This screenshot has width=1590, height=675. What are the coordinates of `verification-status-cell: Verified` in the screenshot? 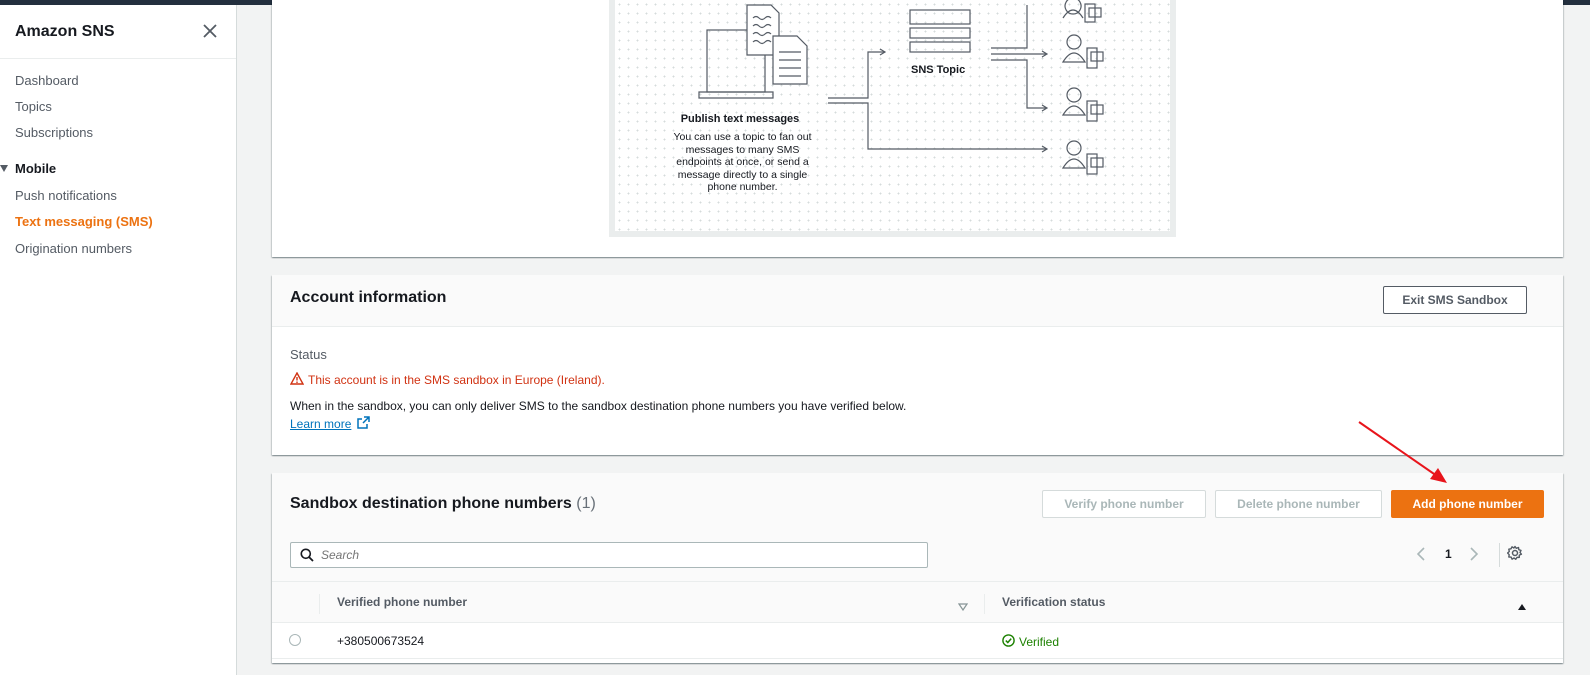 It's located at (1030, 642).